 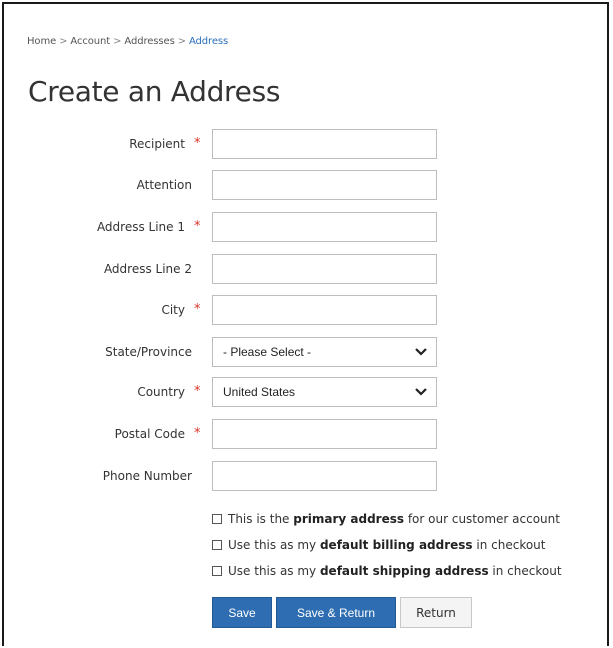 What do you see at coordinates (324, 392) in the screenshot?
I see `country-select: United States` at bounding box center [324, 392].